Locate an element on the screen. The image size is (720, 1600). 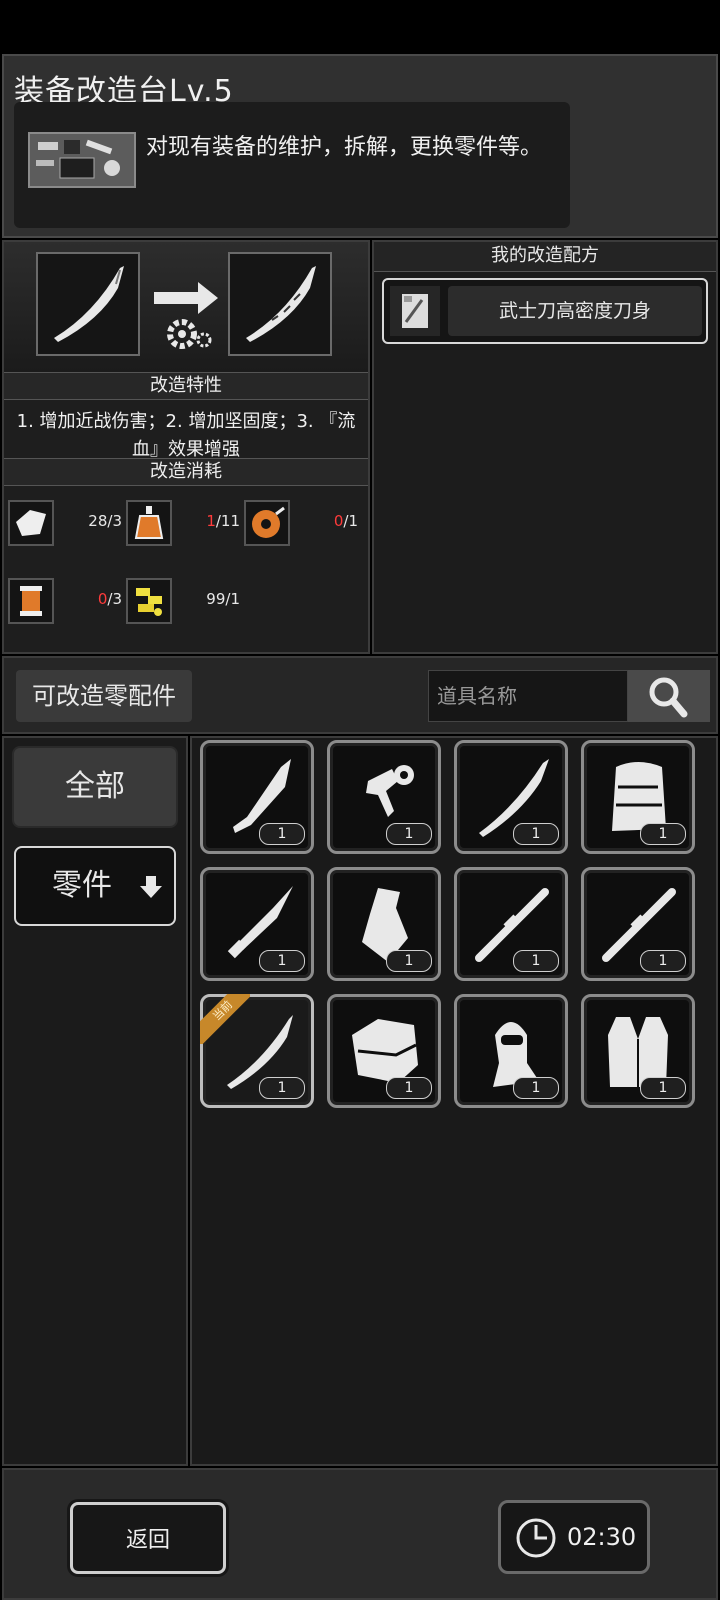
source-item-slot is located at coordinates (88, 304).